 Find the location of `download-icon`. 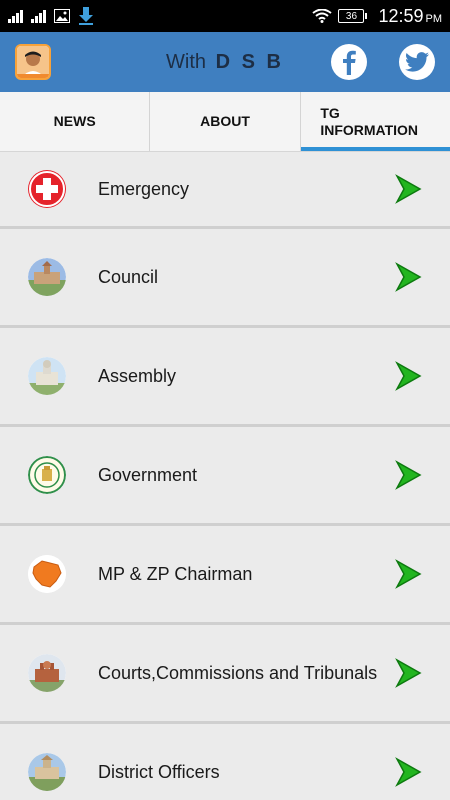

download-icon is located at coordinates (86, 16).